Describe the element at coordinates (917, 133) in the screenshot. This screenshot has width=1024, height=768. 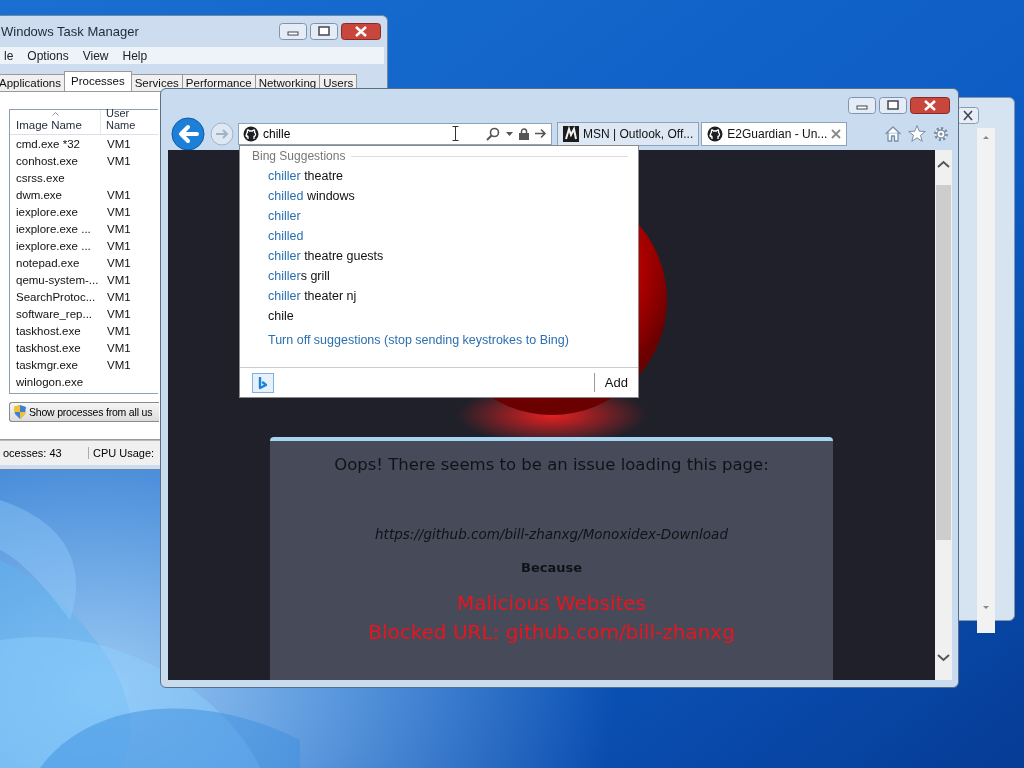
I see `star-icon` at that location.